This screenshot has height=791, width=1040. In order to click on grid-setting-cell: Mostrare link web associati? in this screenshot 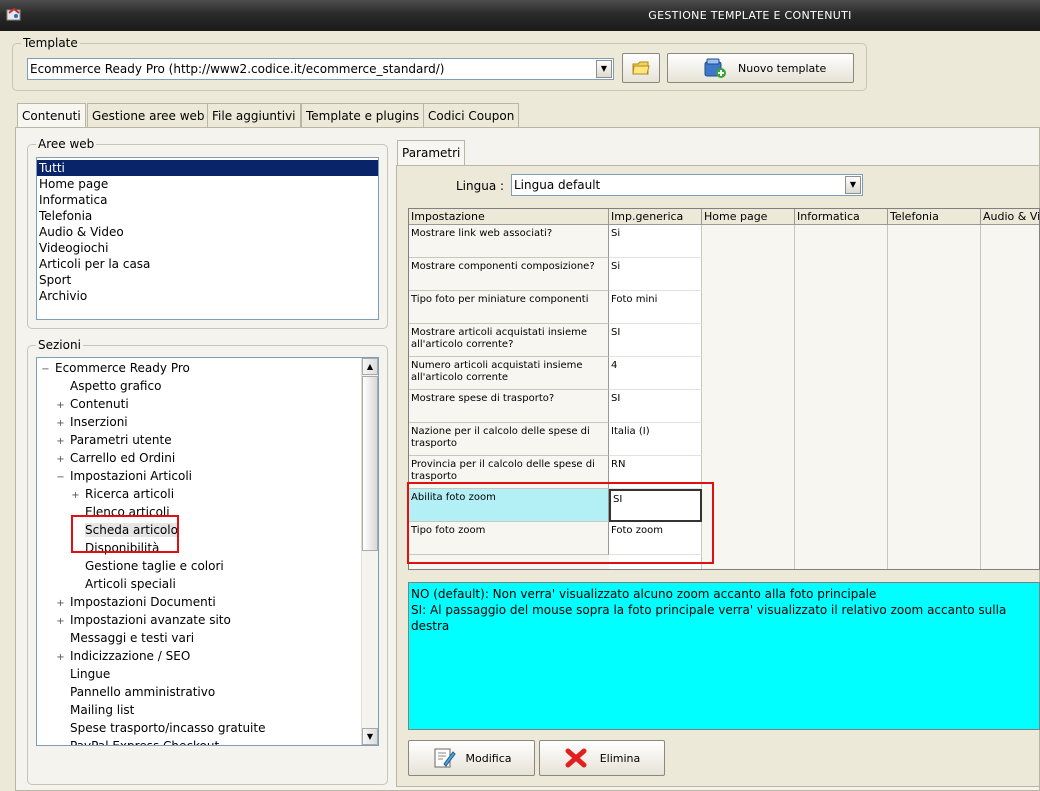, I will do `click(509, 241)`.